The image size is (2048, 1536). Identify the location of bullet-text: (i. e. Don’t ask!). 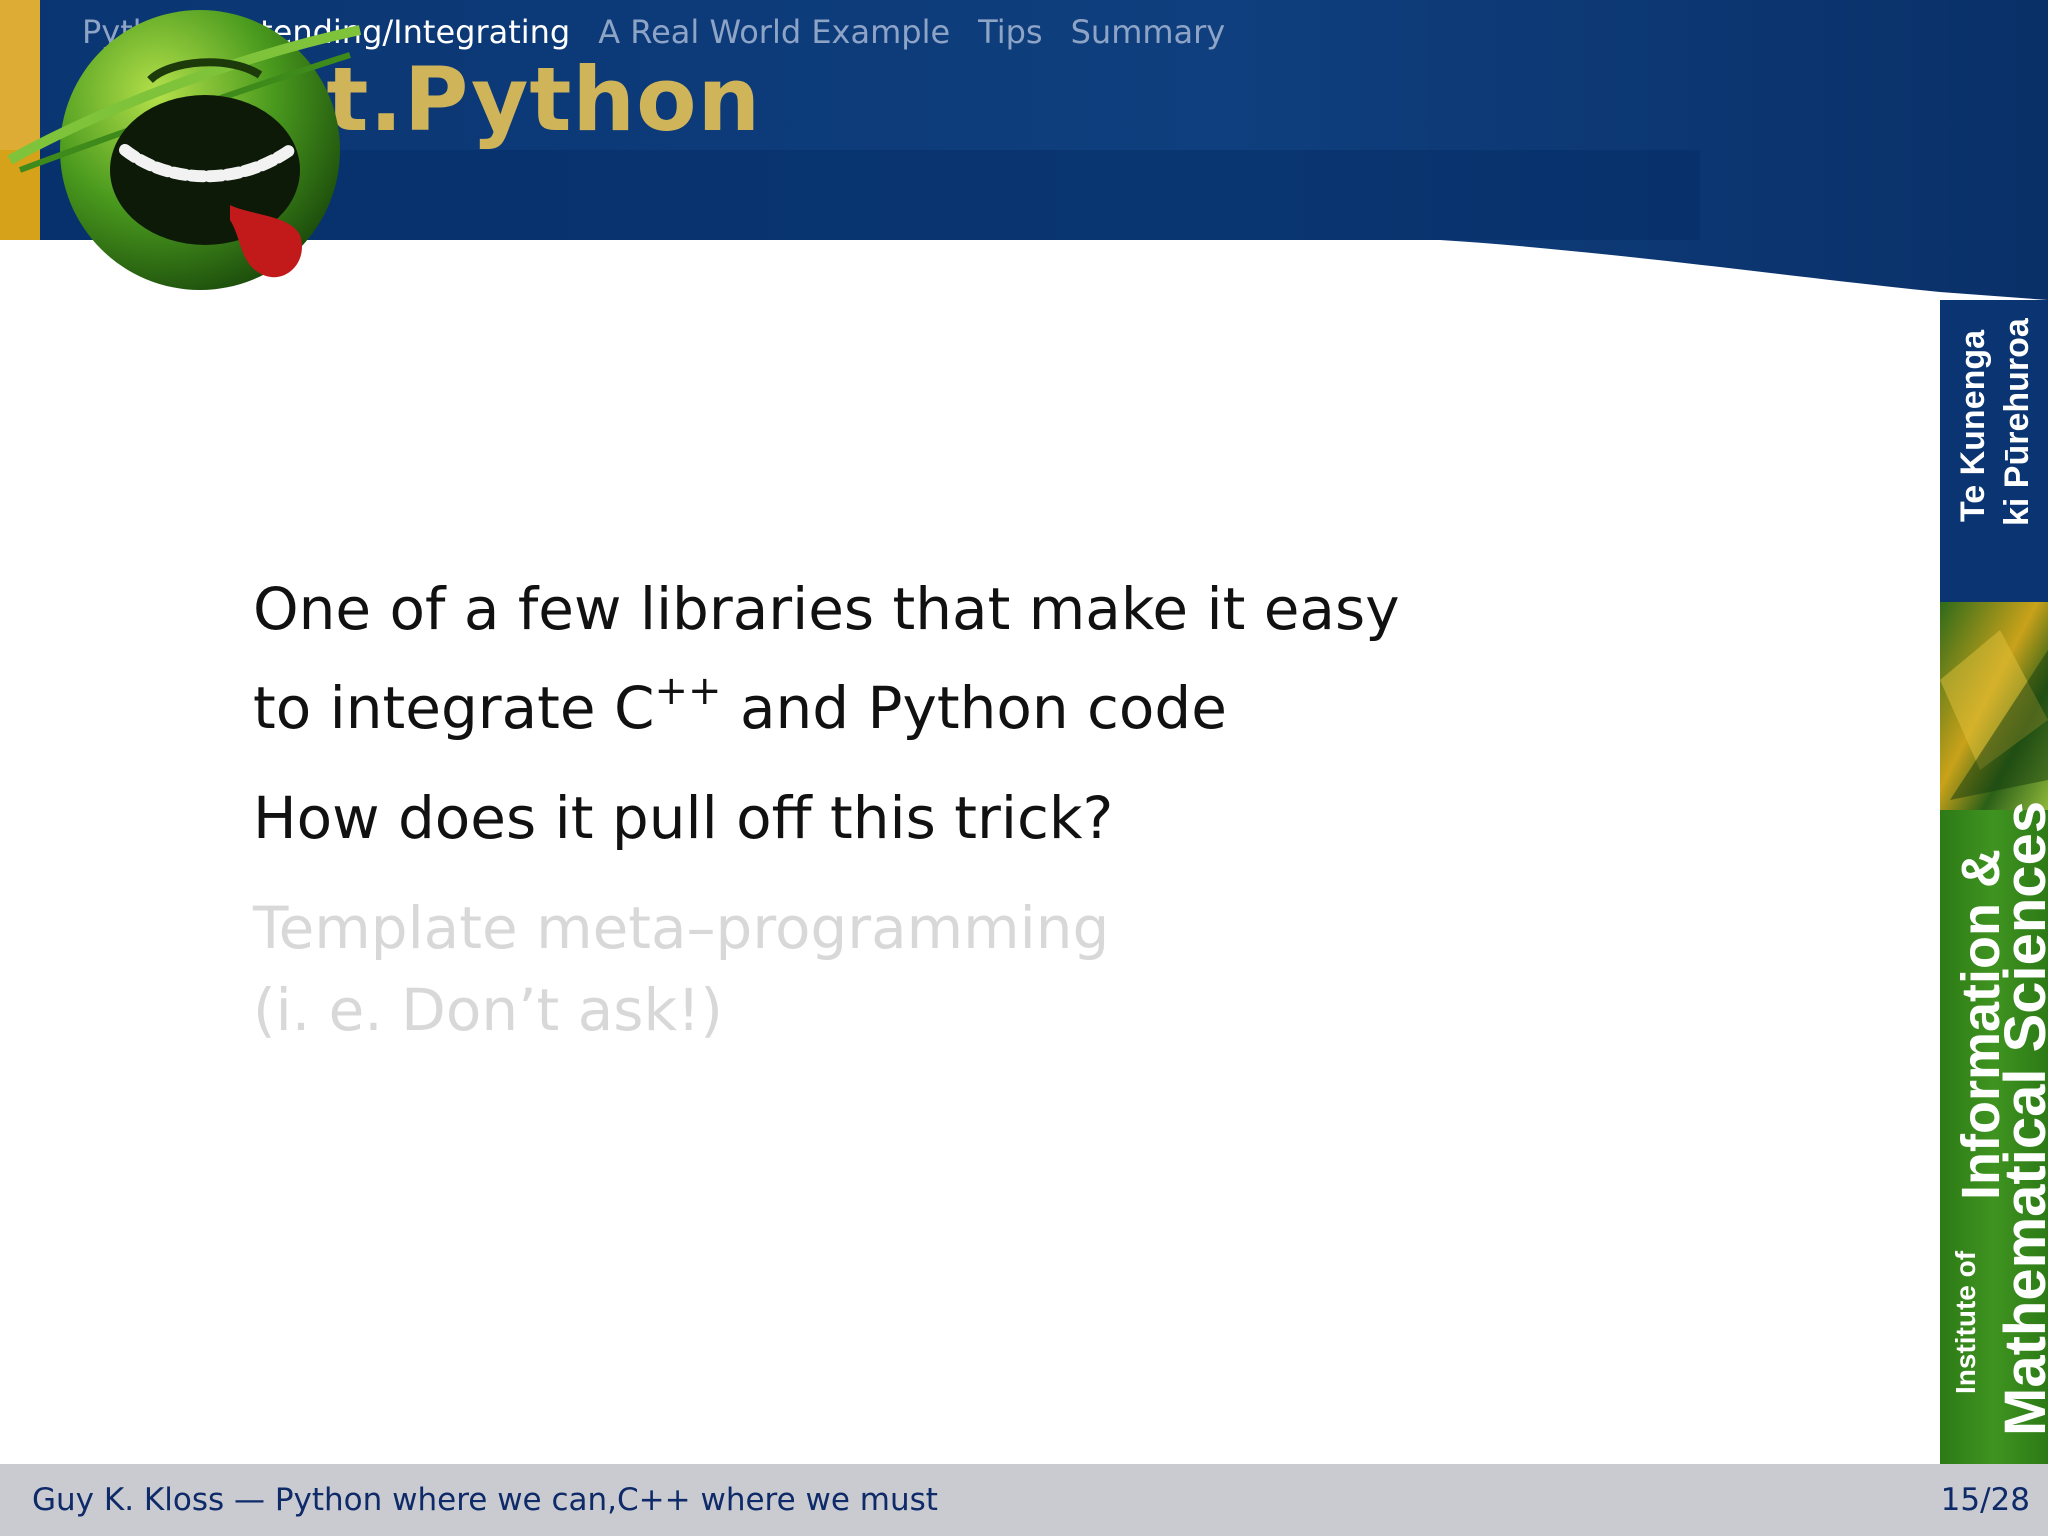
(488, 1010).